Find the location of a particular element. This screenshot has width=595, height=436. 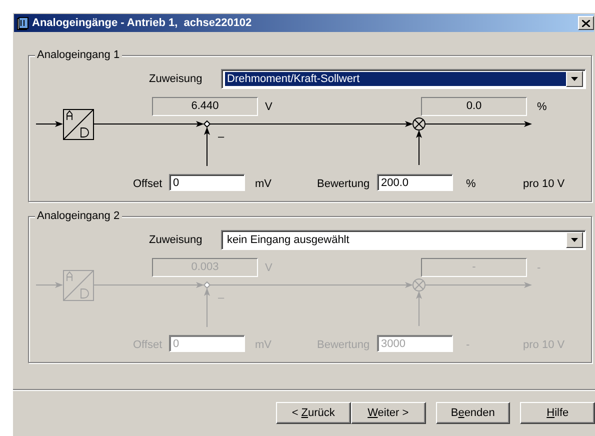

close-icon is located at coordinates (586, 23).